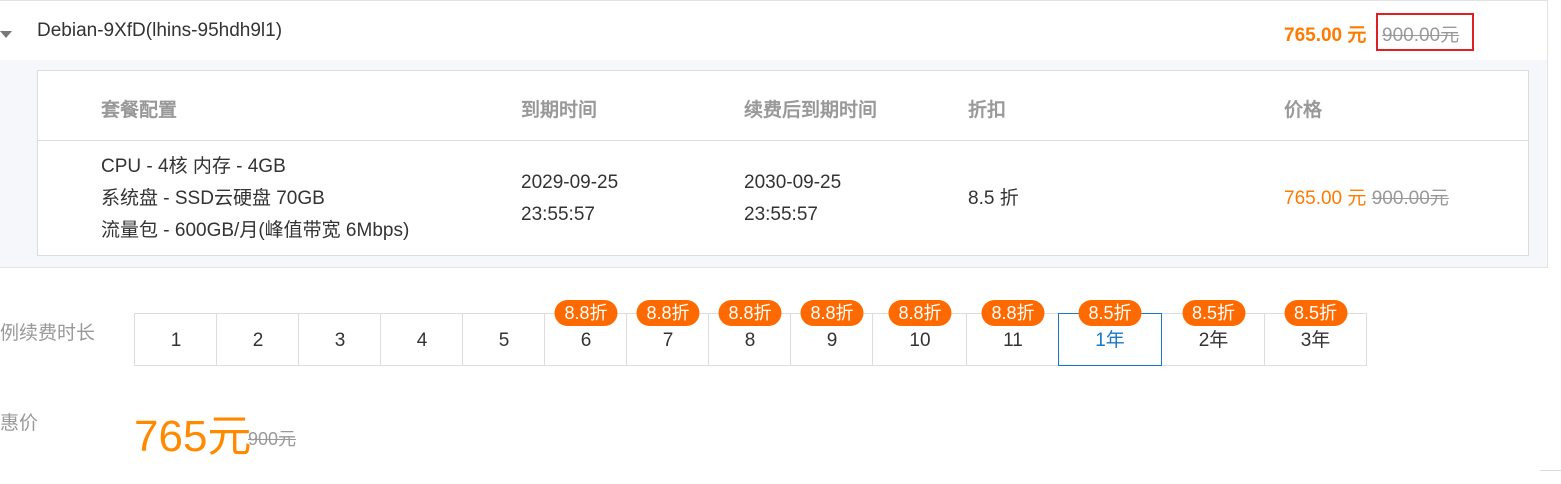 The width and height of the screenshot is (1561, 484). What do you see at coordinates (6, 34) in the screenshot?
I see `collapse-caret-icon` at bounding box center [6, 34].